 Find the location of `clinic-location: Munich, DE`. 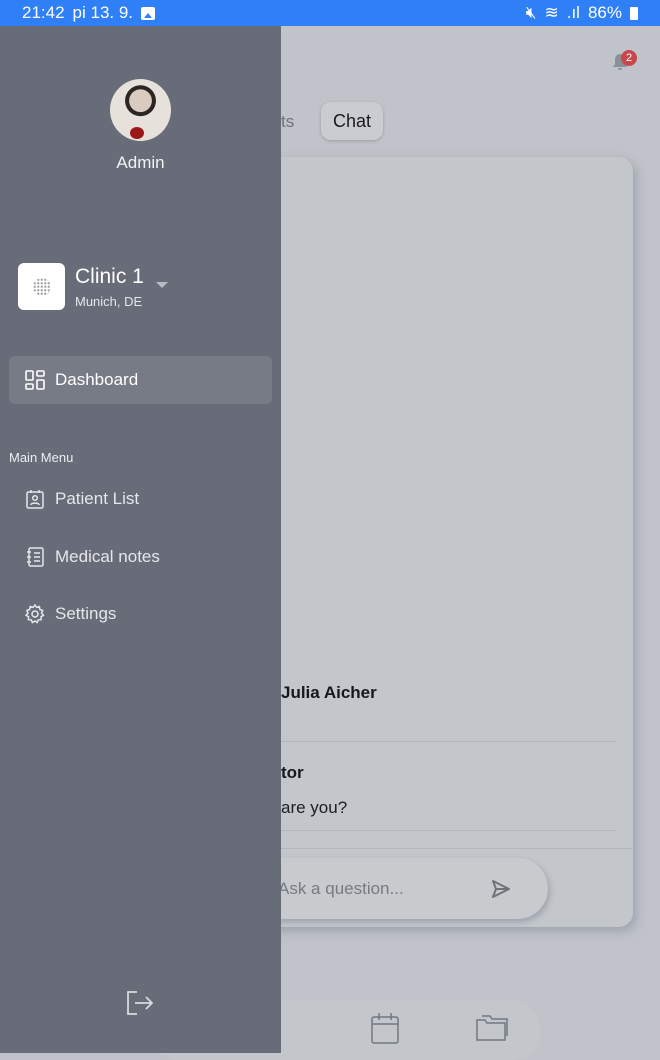

clinic-location: Munich, DE is located at coordinates (109, 301).